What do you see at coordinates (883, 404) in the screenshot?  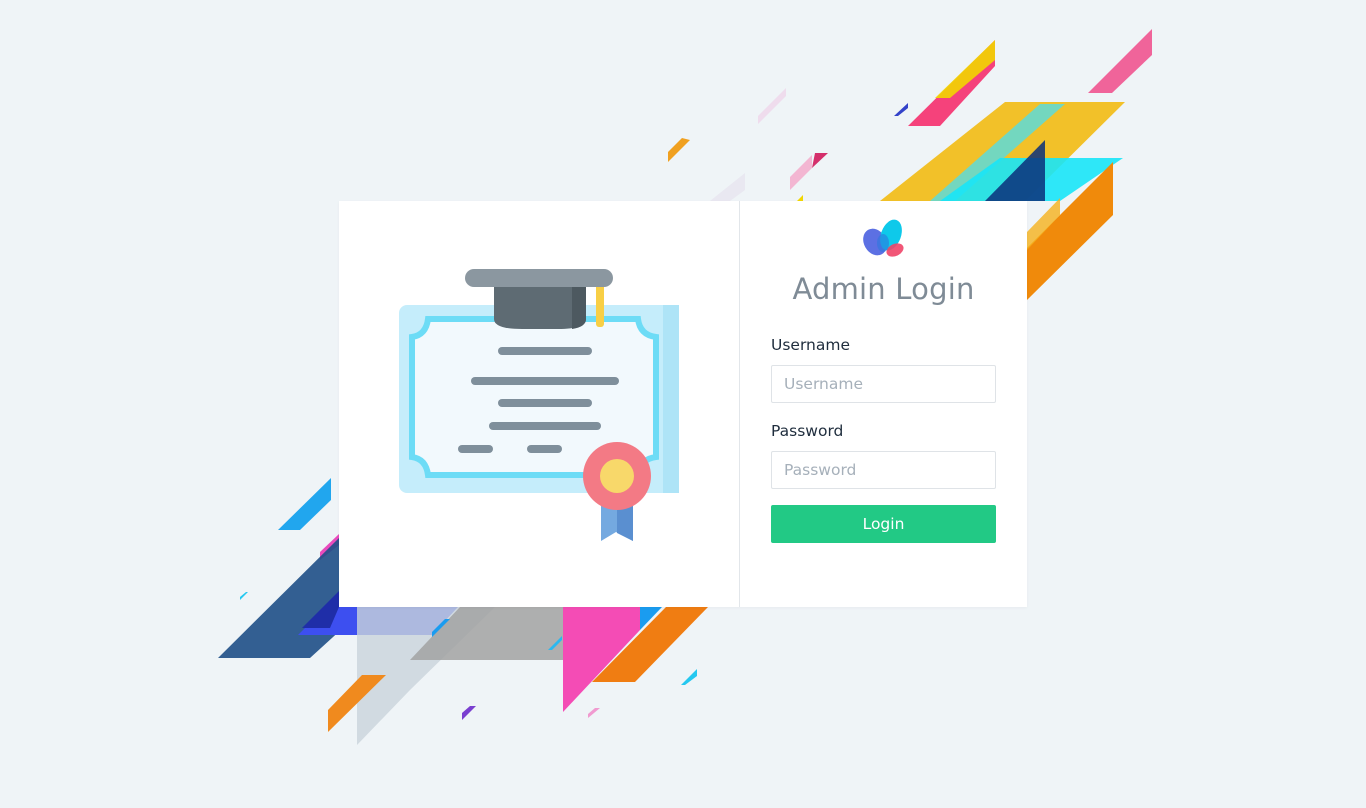 I see `login-form-panel: Admin Login Username Password Login` at bounding box center [883, 404].